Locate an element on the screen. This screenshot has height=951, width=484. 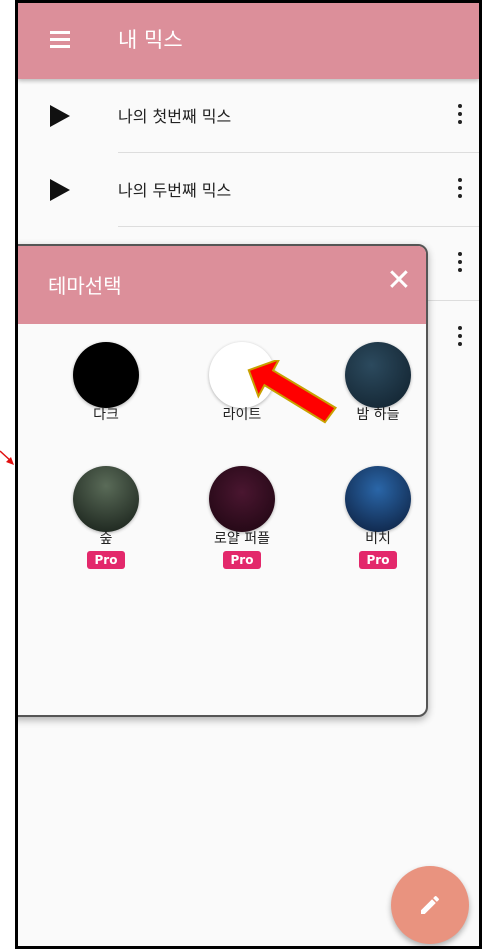
theme-name: 비치 is located at coordinates (378, 539).